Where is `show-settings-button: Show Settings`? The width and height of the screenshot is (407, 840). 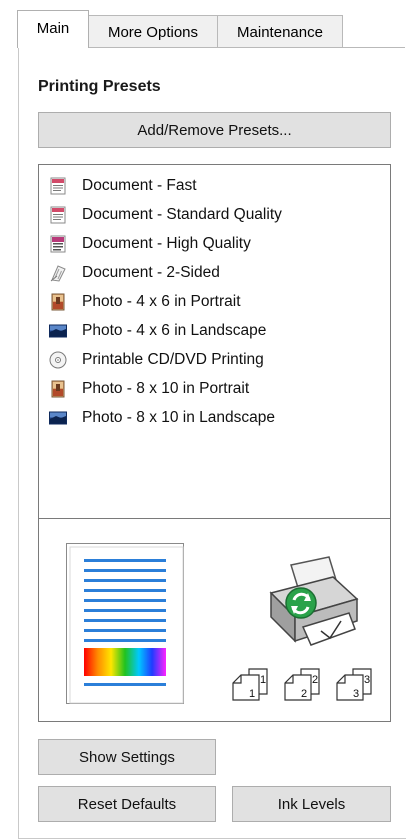
show-settings-button: Show Settings is located at coordinates (127, 757).